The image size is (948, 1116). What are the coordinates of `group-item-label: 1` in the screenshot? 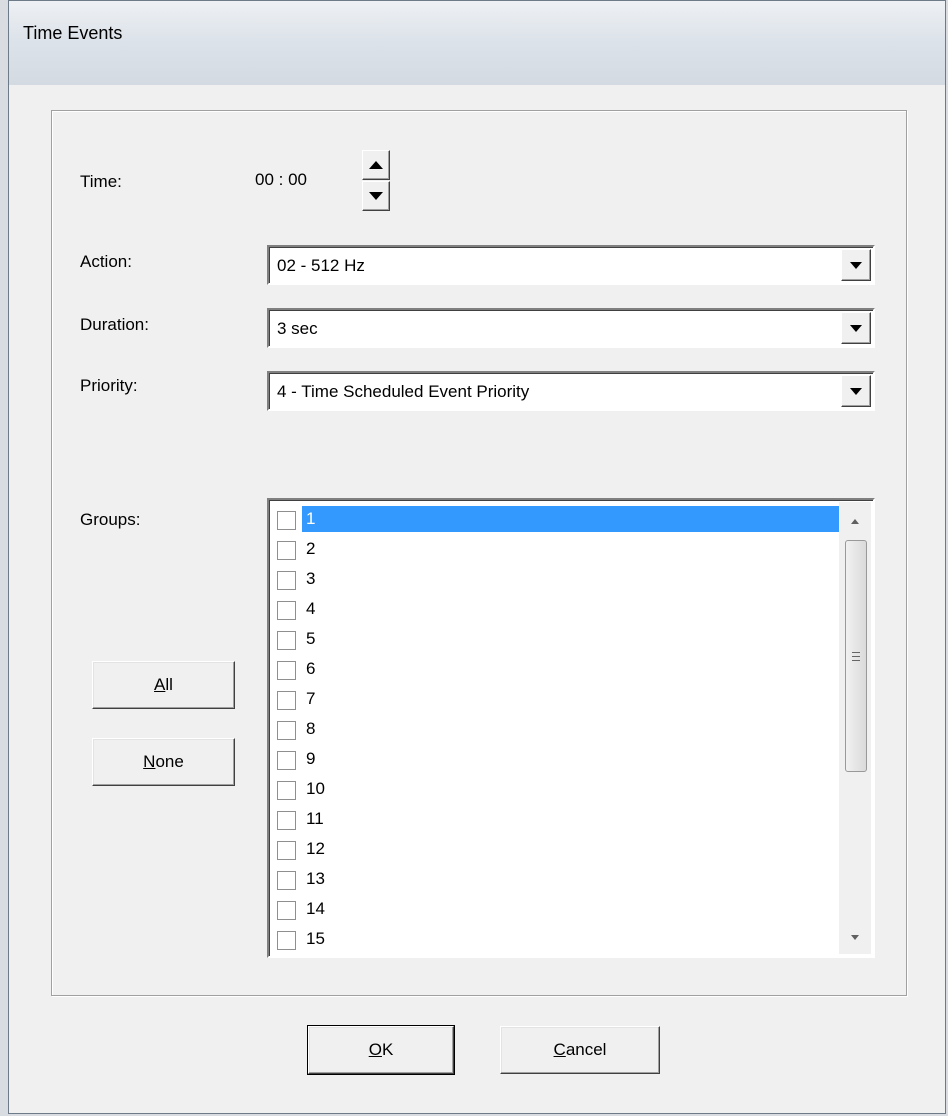 It's located at (572, 519).